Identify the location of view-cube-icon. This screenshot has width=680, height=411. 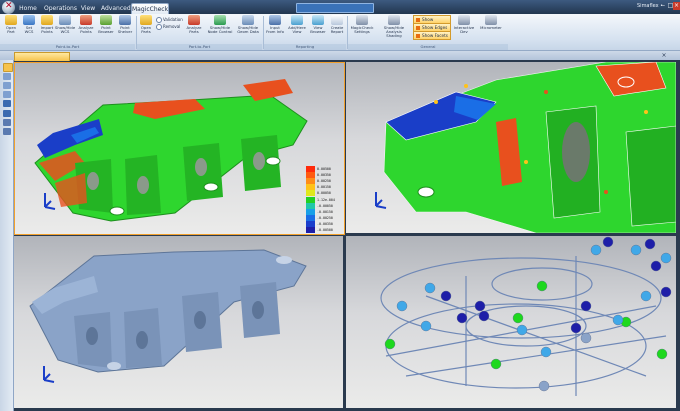
(7, 113).